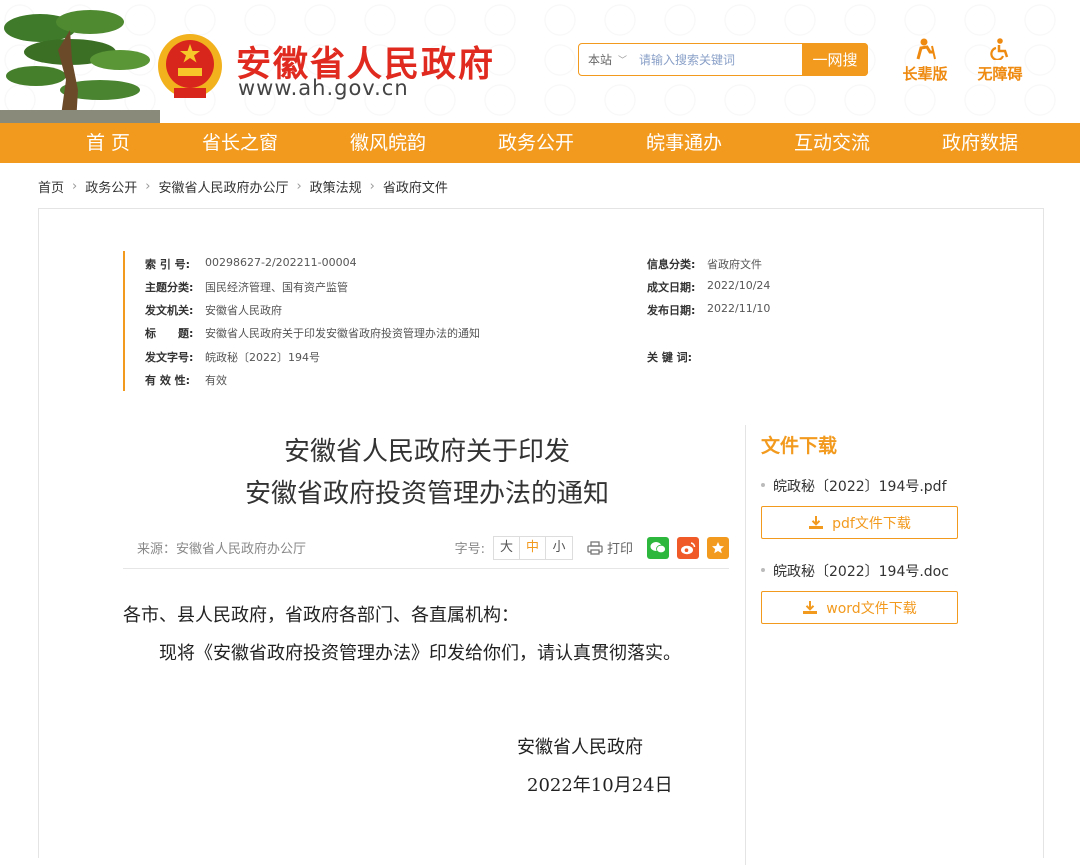  Describe the element at coordinates (108, 143) in the screenshot. I see `nav-item-home: 首 页` at that location.